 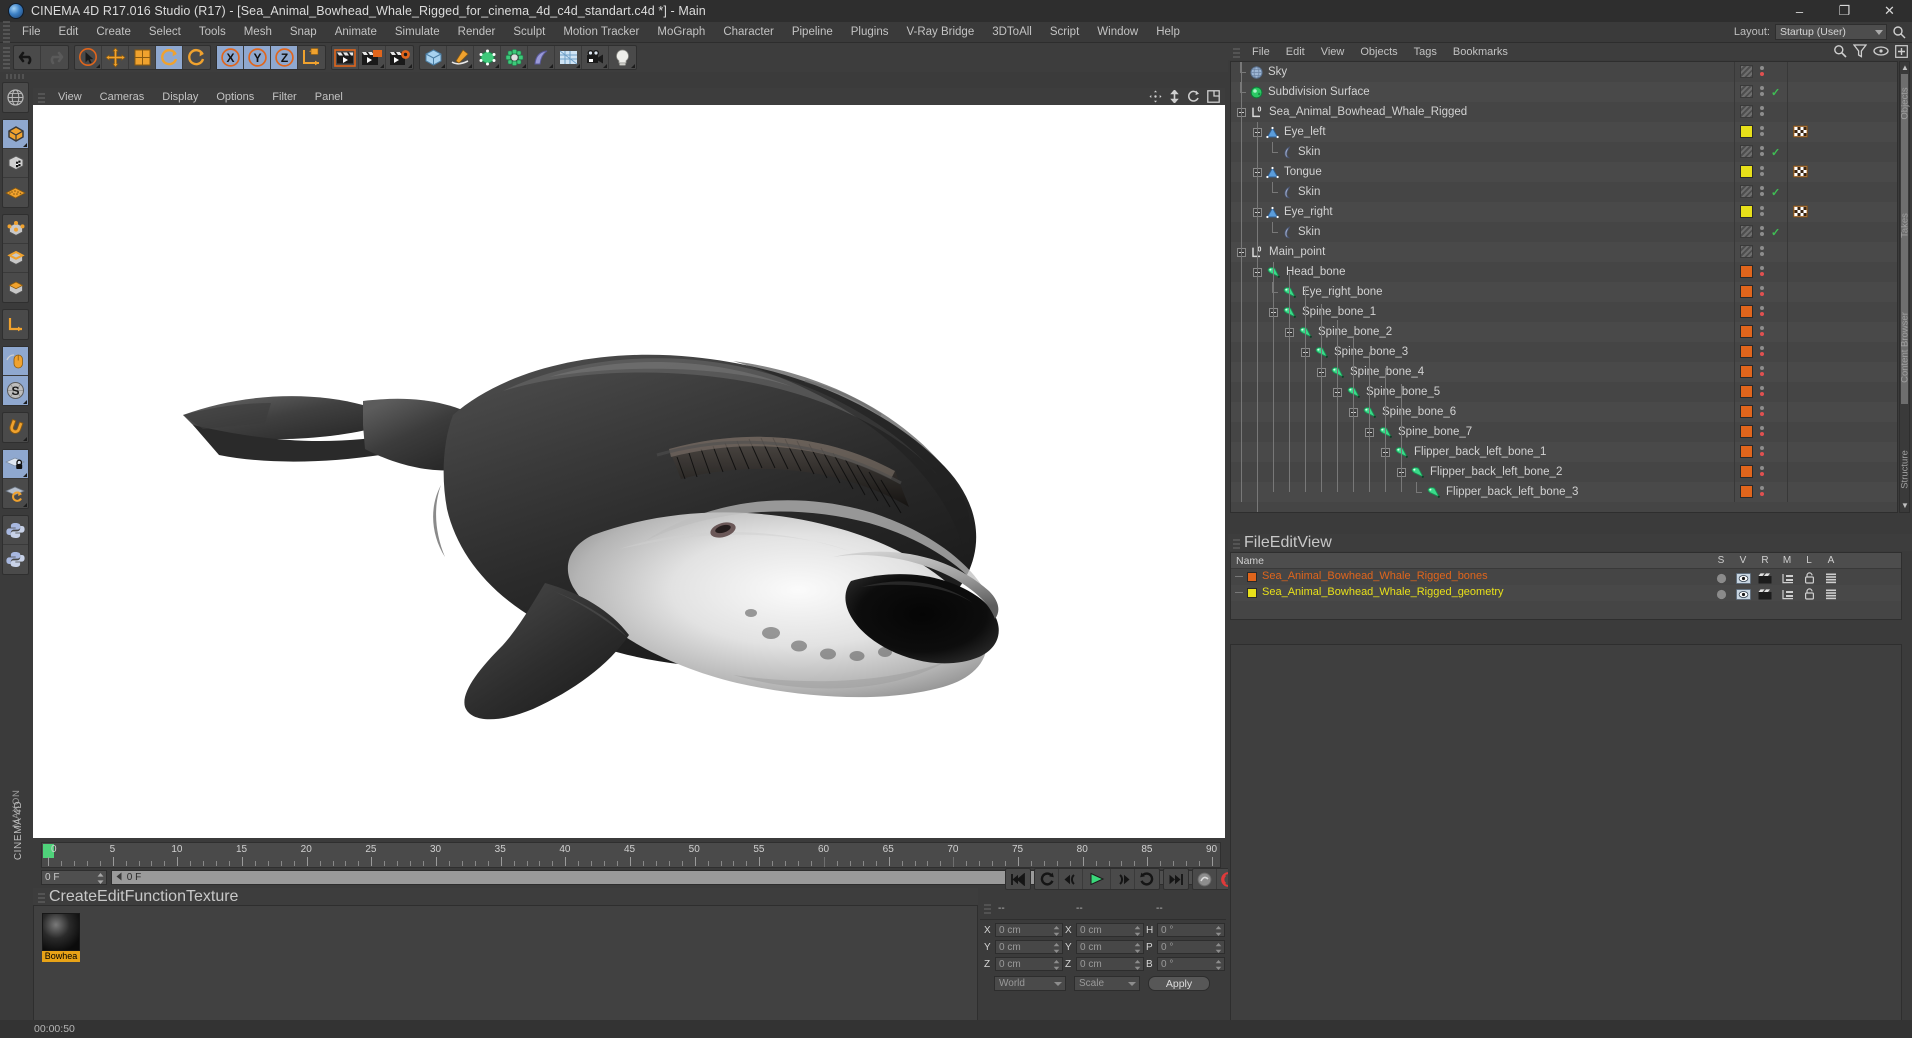 What do you see at coordinates (1193, 96) in the screenshot?
I see `rotate-view-icon` at bounding box center [1193, 96].